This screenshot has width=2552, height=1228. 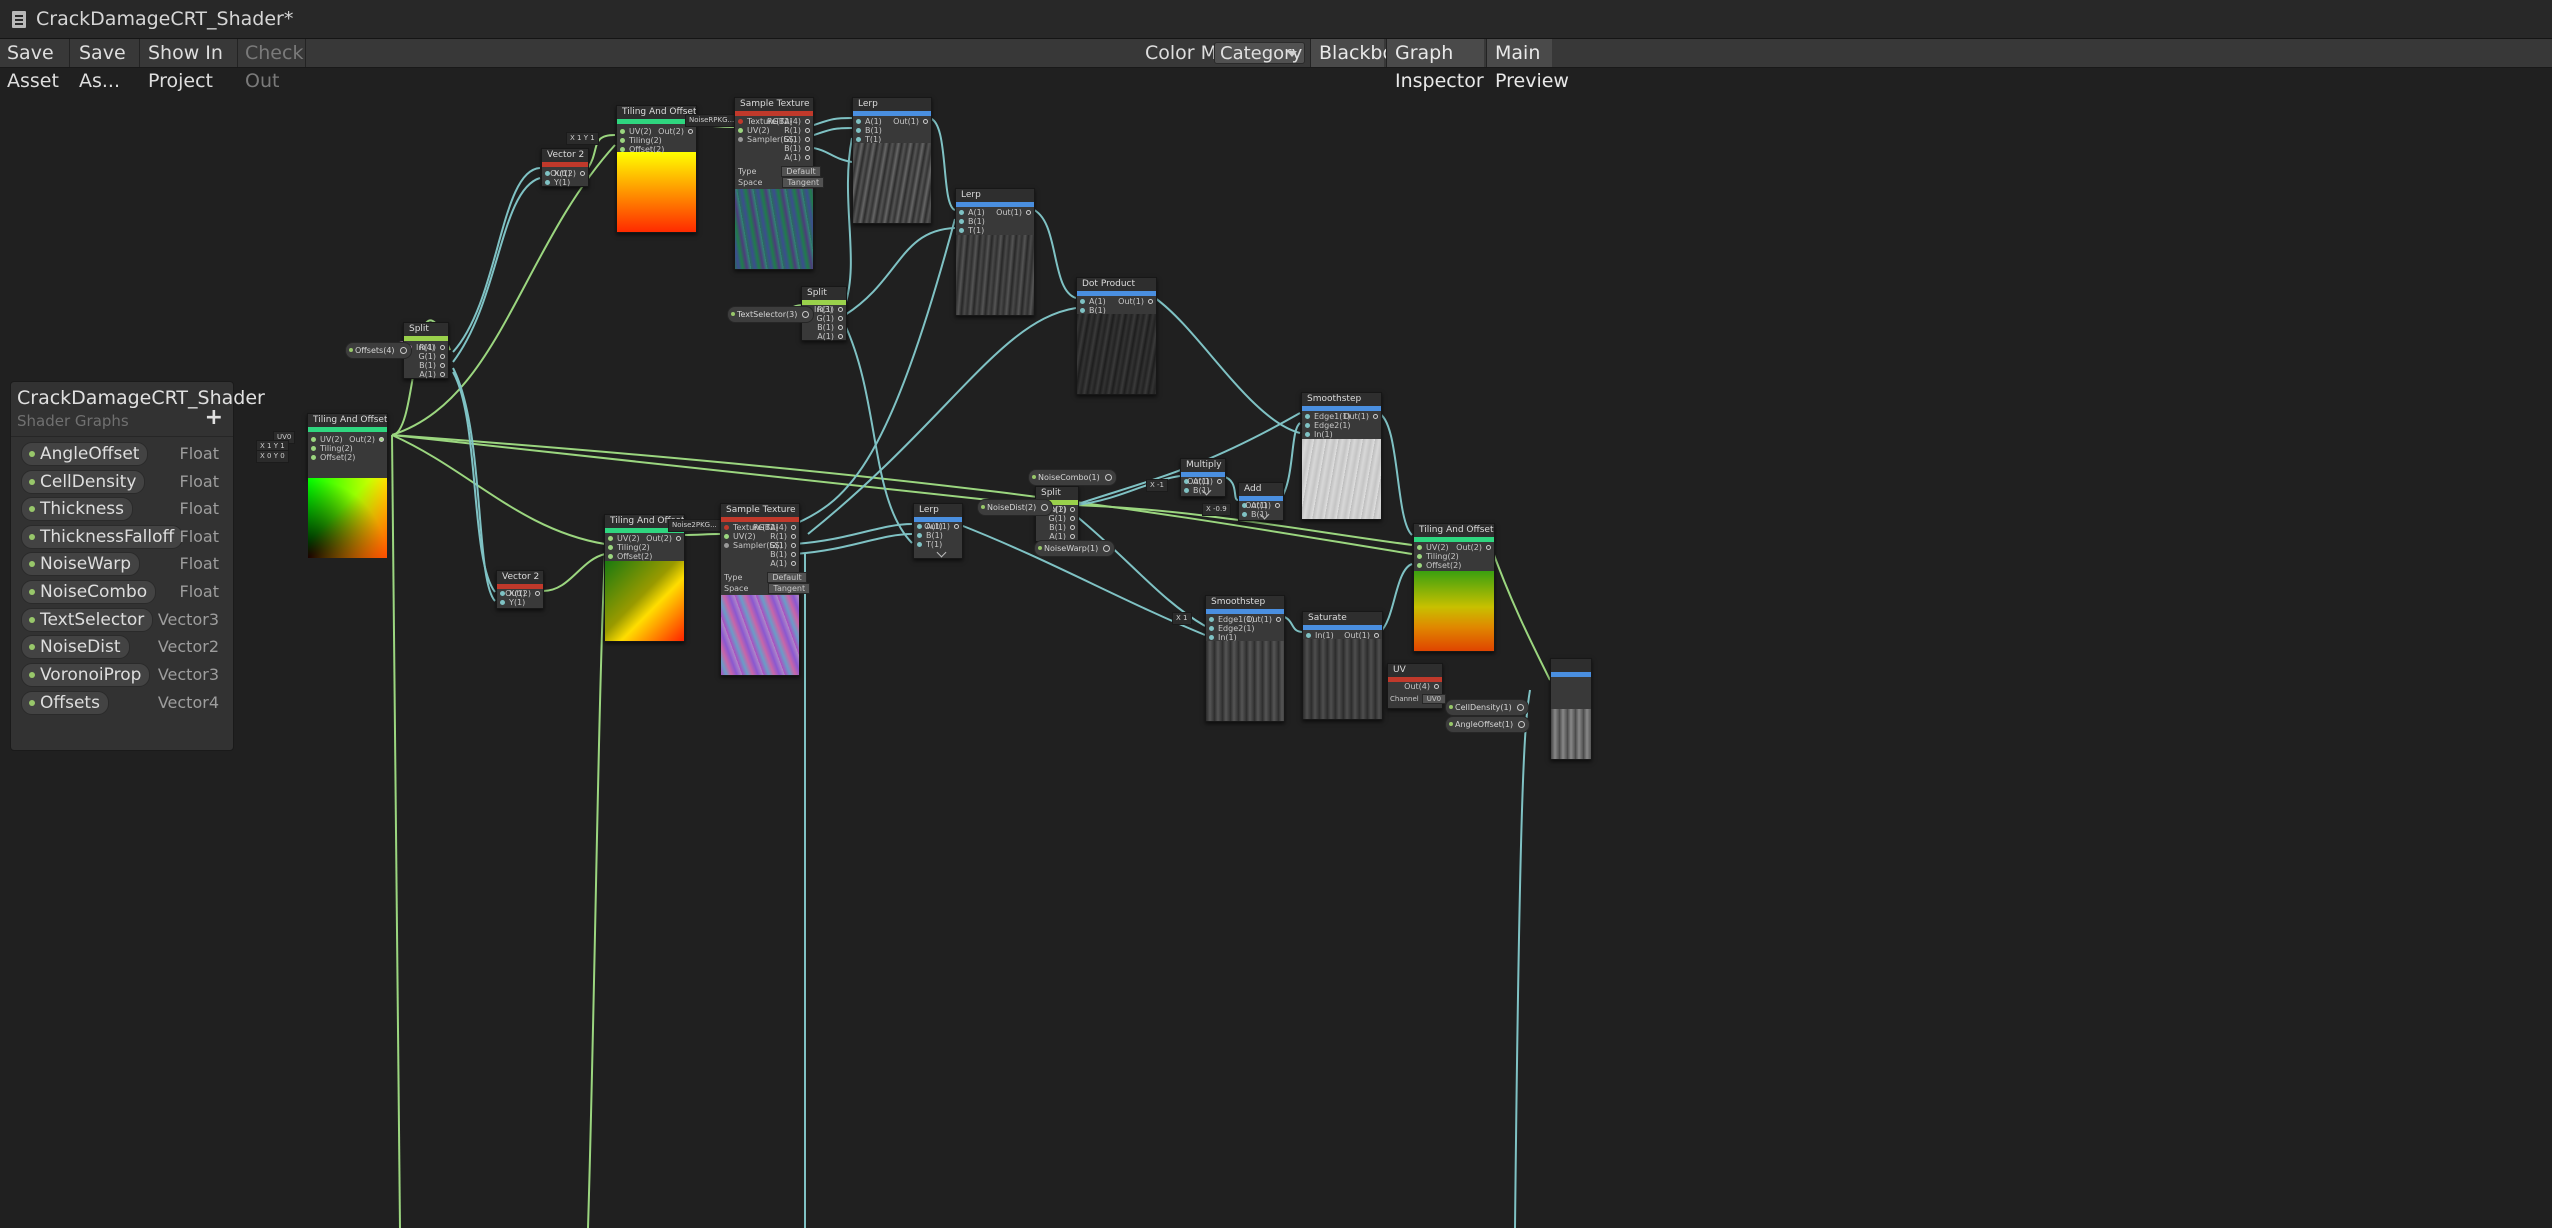 What do you see at coordinates (1527, 65) in the screenshot?
I see `main-preview-toggle: Main Preview` at bounding box center [1527, 65].